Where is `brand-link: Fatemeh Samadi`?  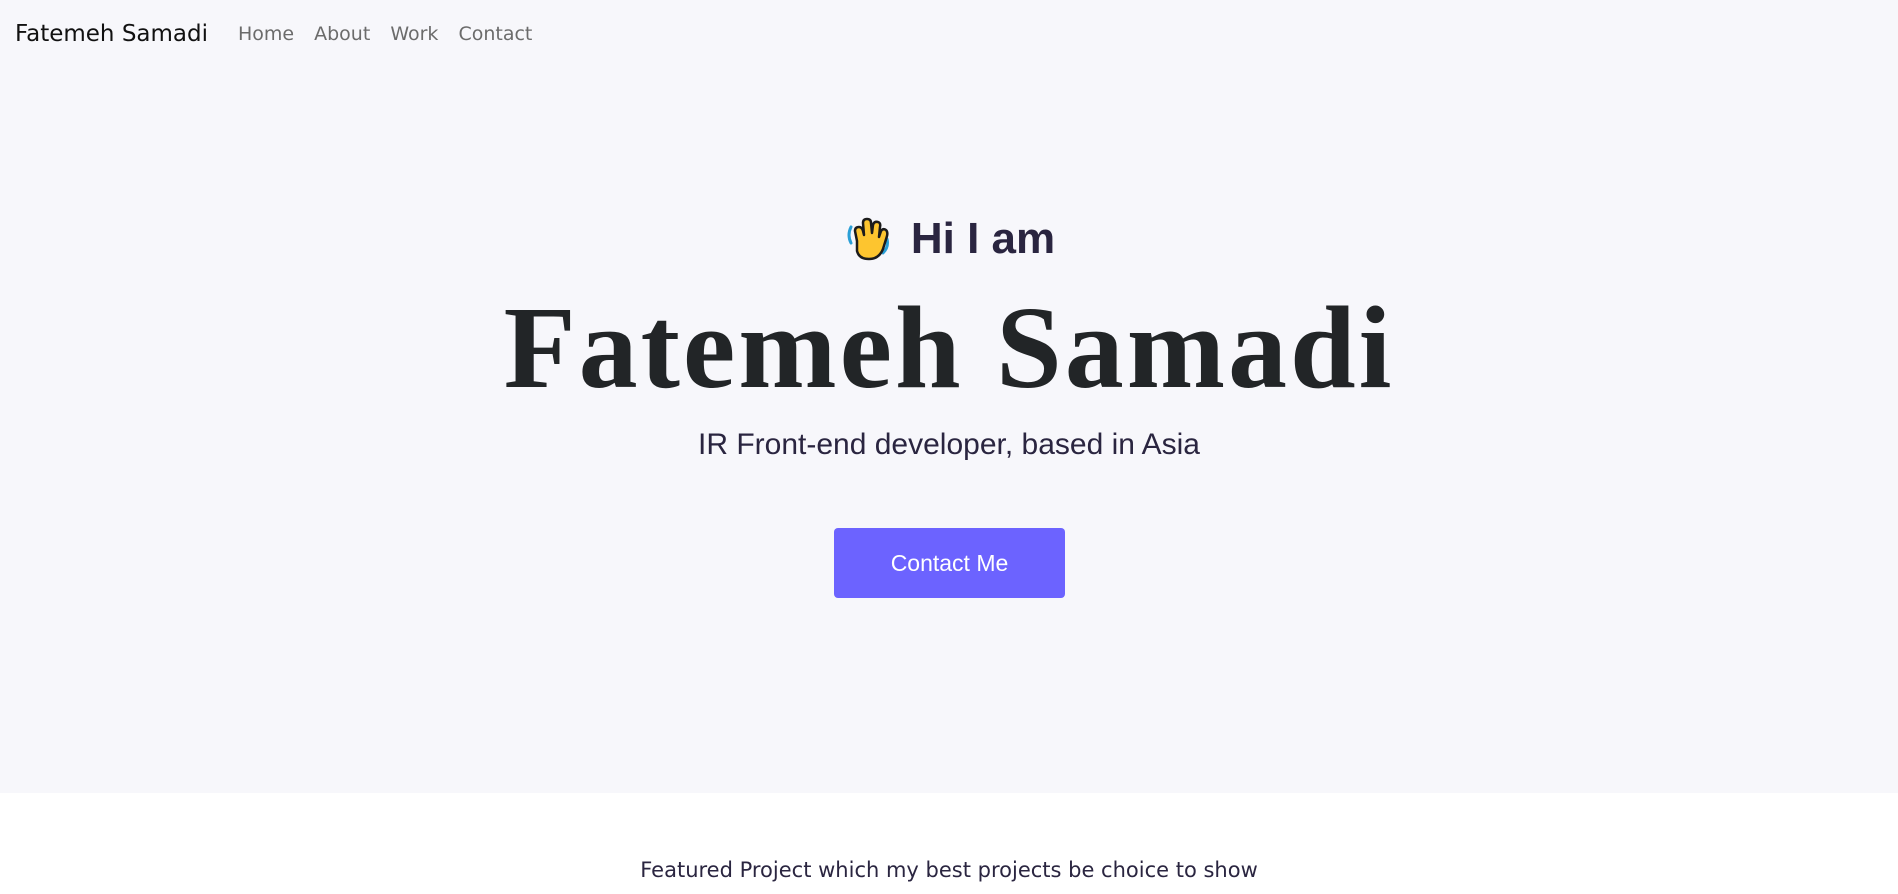
brand-link: Fatemeh Samadi is located at coordinates (111, 34).